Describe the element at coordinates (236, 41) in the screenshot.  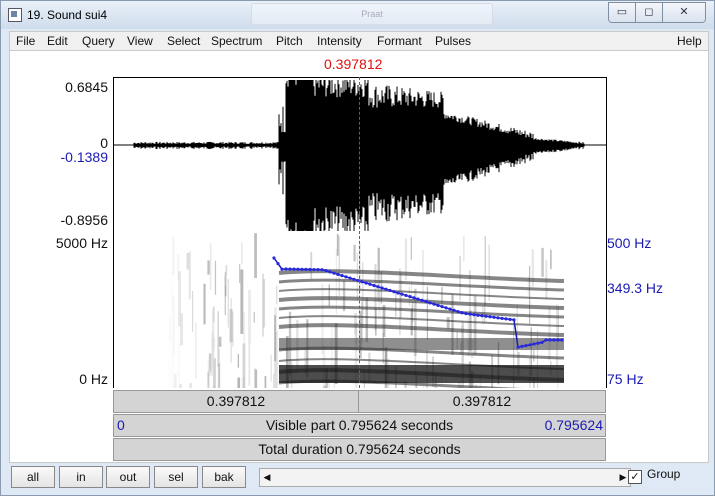
I see `menu-spectrum: Spectrum` at that location.